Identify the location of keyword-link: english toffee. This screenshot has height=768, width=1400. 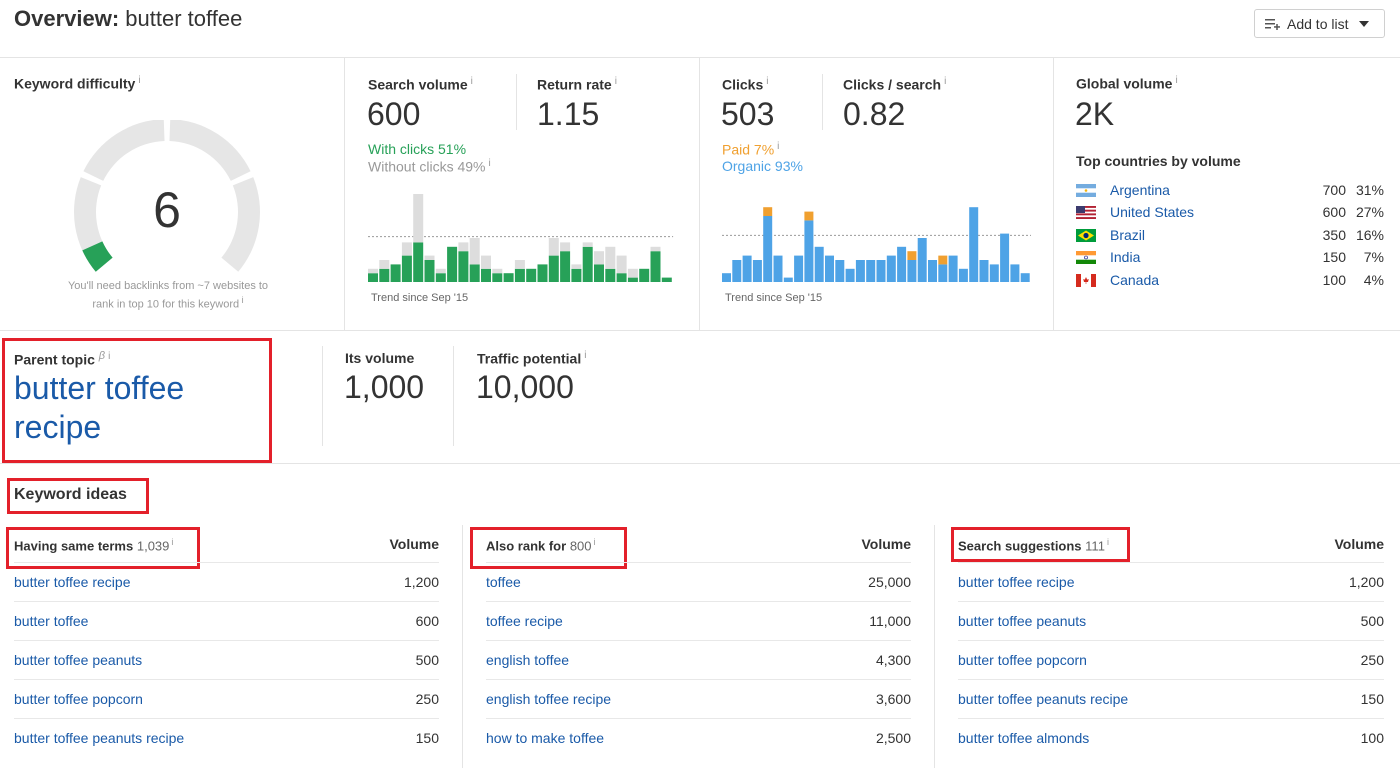
(527, 660).